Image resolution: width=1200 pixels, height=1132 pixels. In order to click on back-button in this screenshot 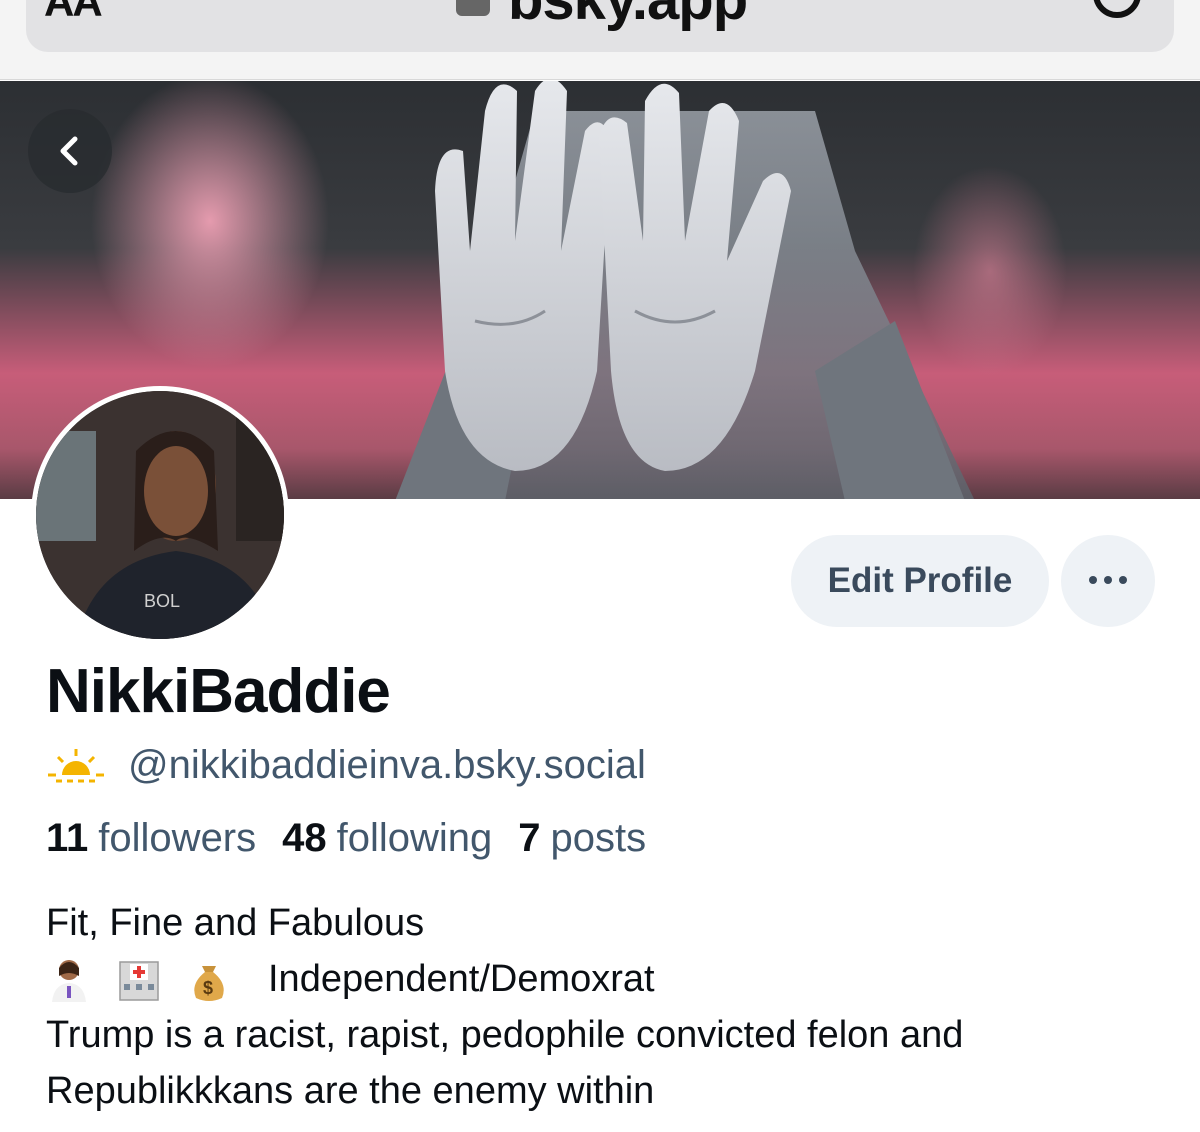, I will do `click(70, 151)`.